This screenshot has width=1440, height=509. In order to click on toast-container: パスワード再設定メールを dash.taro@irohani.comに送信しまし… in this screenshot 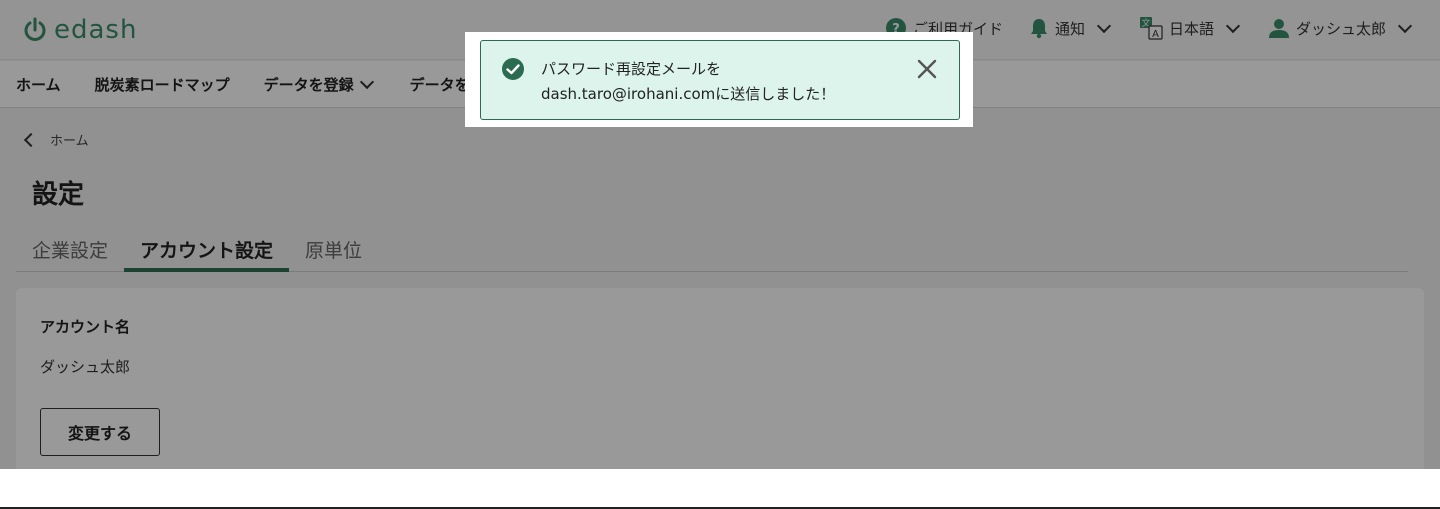, I will do `click(719, 79)`.